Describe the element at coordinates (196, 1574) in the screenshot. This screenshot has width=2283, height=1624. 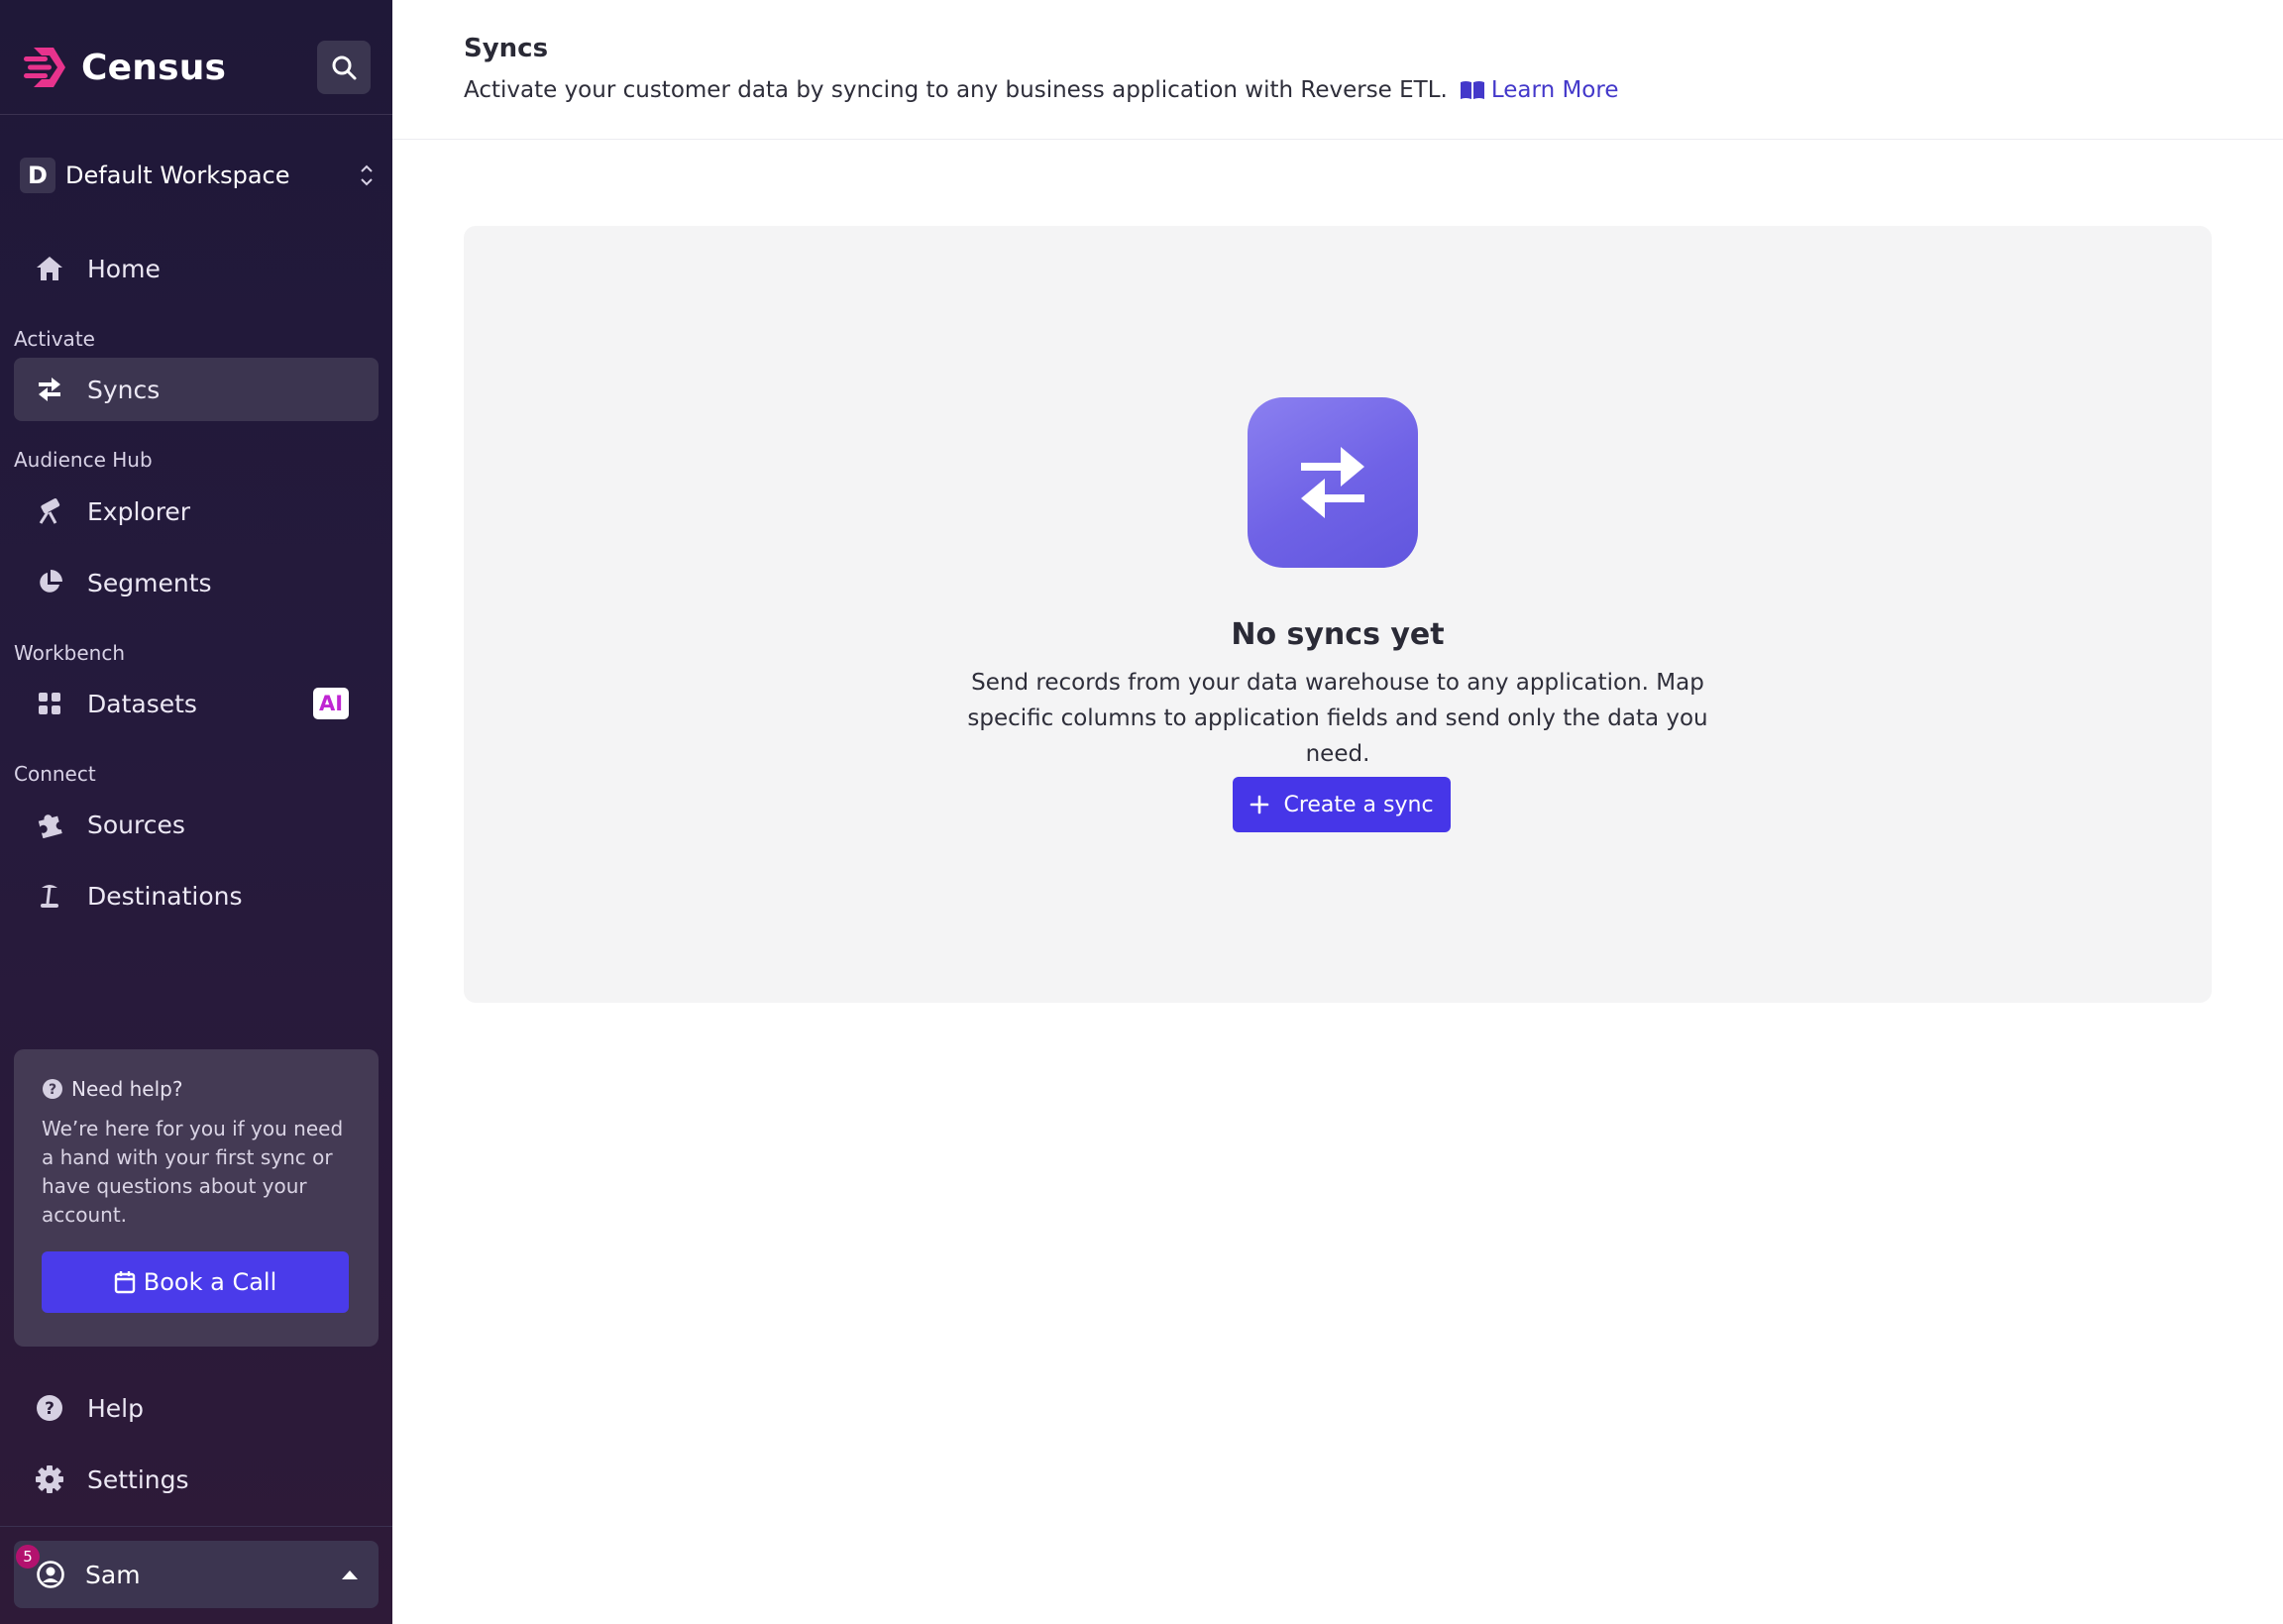
I see `user-menu: 5 Sam` at that location.